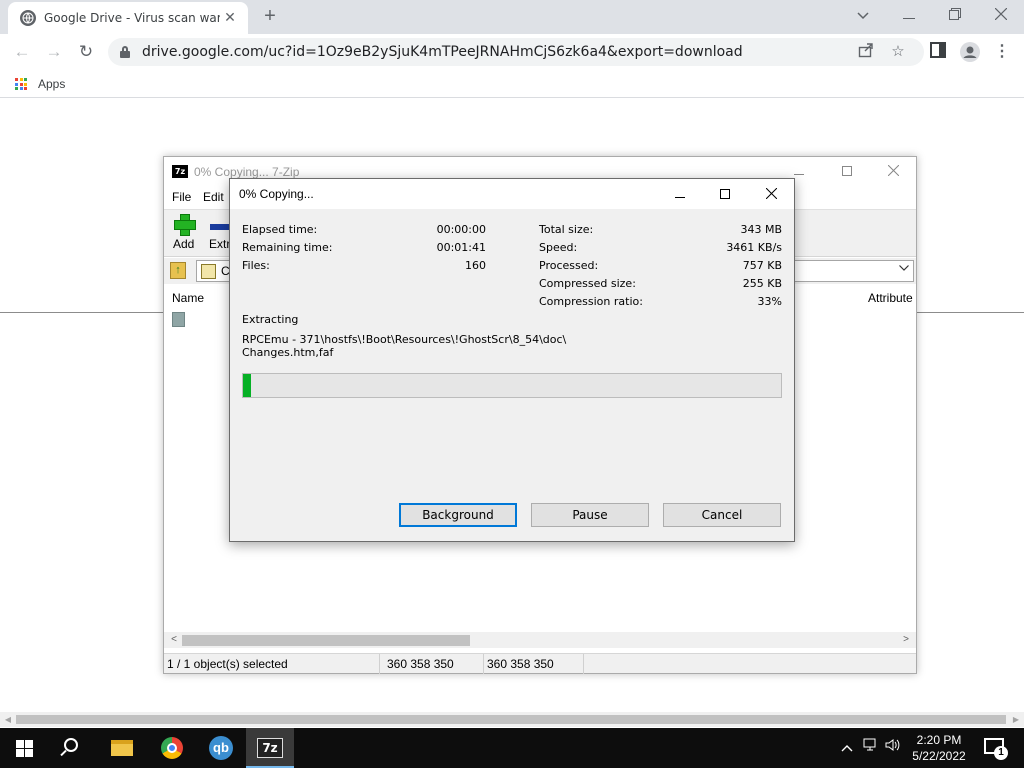 This screenshot has width=1024, height=768. Describe the element at coordinates (213, 197) in the screenshot. I see `menu-edit: Edit` at that location.